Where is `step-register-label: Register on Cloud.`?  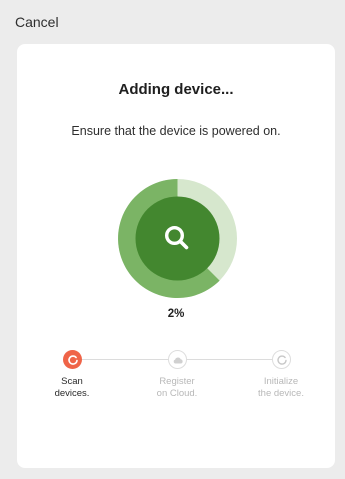
step-register-label: Register on Cloud. is located at coordinates (177, 387).